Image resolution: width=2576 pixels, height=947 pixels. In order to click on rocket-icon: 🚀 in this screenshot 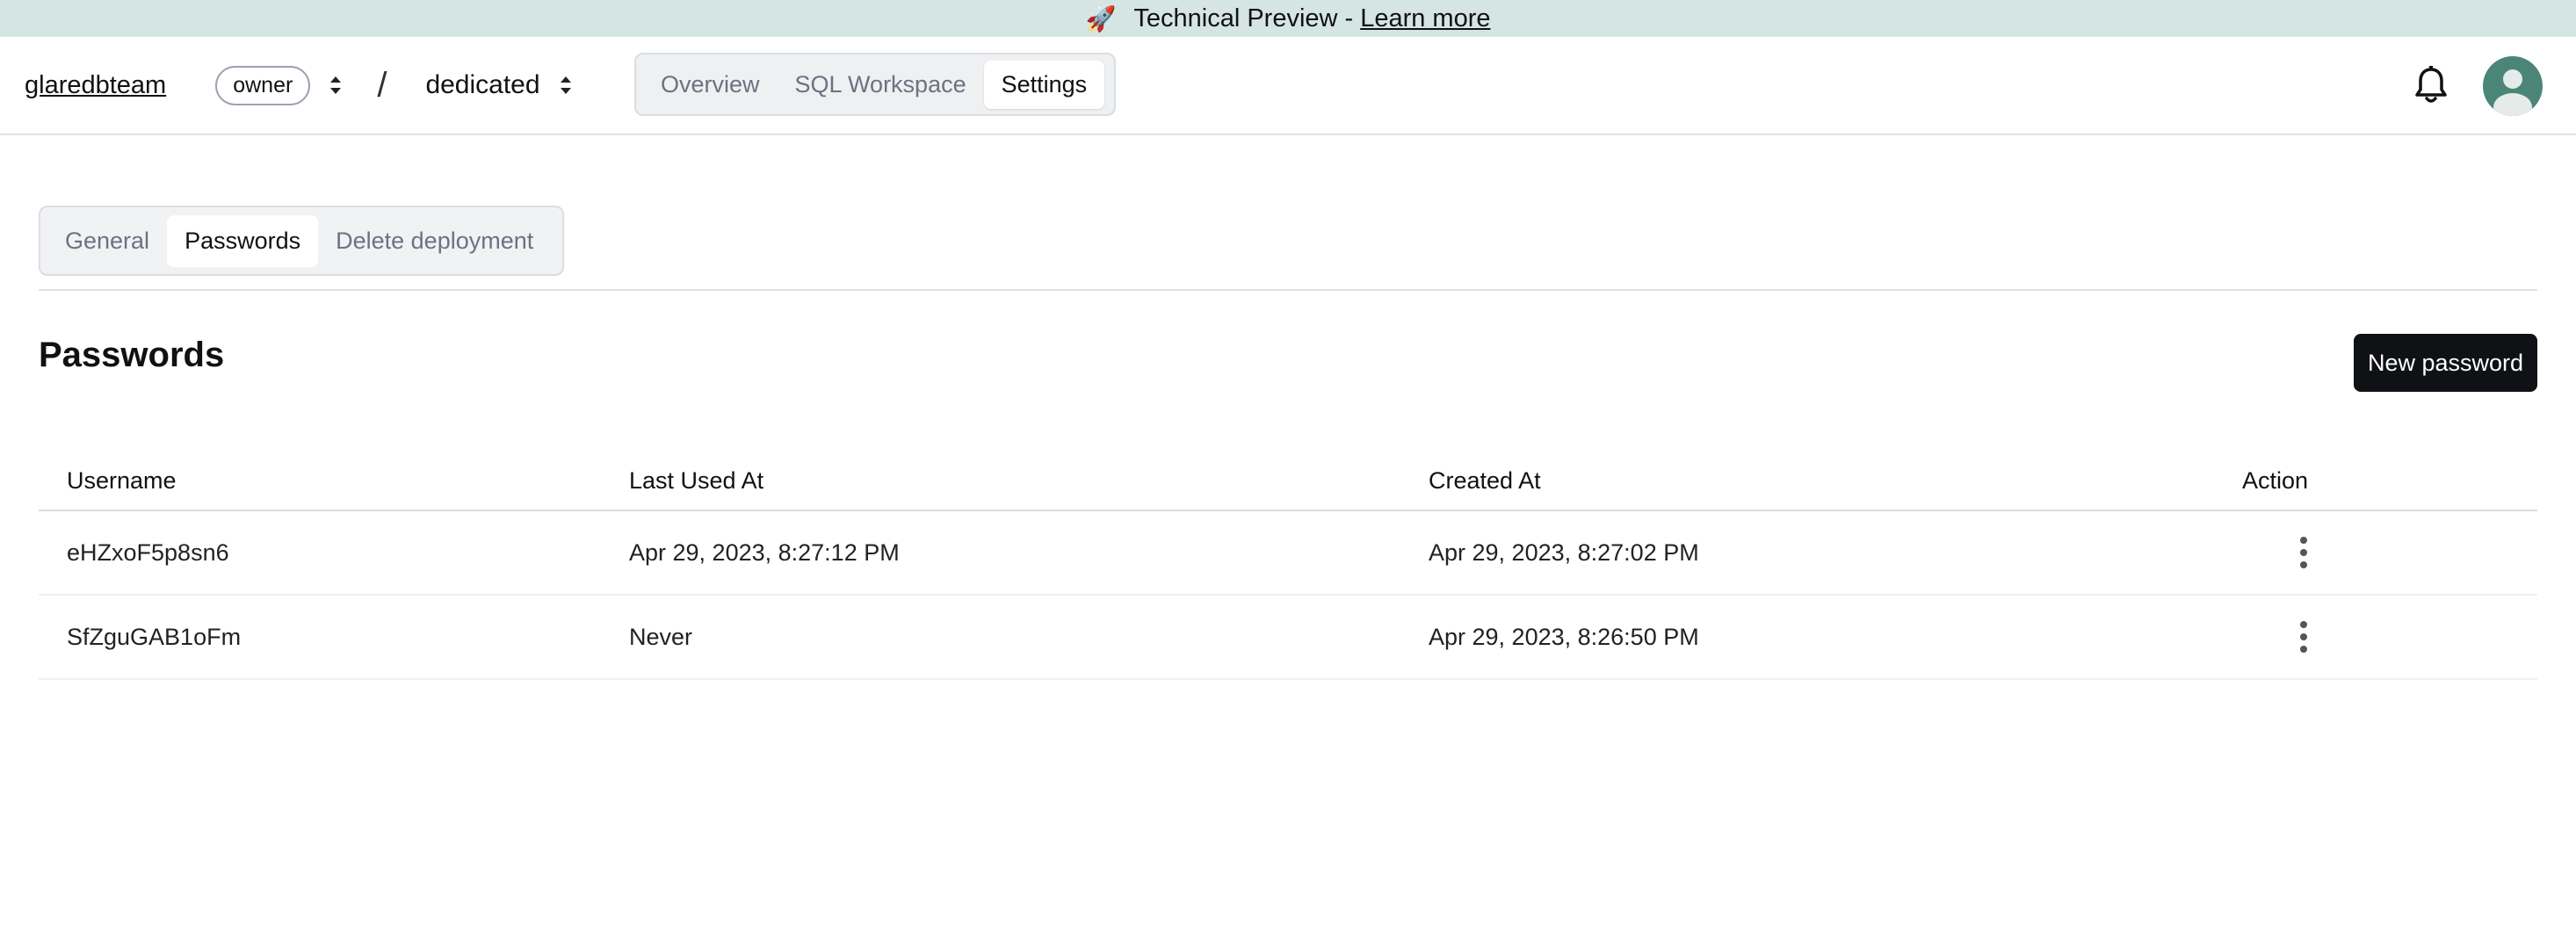, I will do `click(1101, 18)`.